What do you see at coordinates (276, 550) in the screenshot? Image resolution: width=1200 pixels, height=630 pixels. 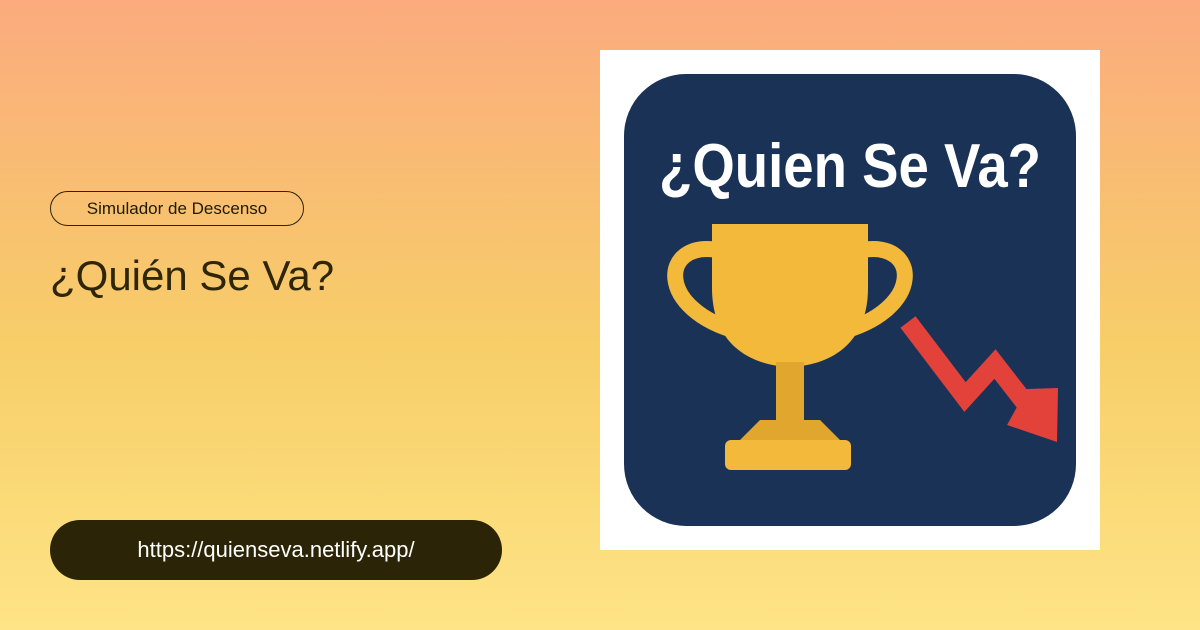 I see `site-url-link: https://quienseva.netlify.app/` at bounding box center [276, 550].